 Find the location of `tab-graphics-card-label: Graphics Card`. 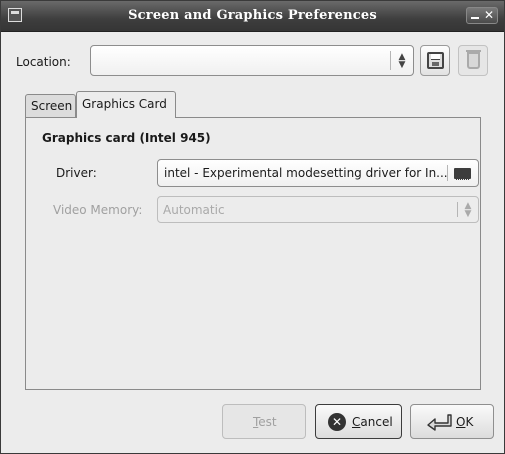

tab-graphics-card-label: Graphics Card is located at coordinates (124, 104).